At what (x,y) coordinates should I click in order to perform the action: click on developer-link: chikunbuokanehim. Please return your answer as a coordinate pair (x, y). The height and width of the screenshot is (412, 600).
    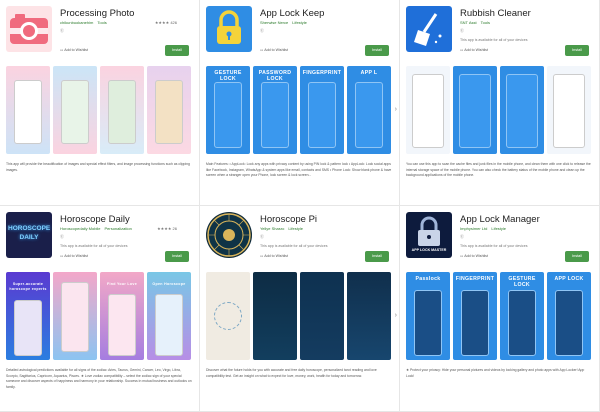
    Looking at the image, I should click on (76, 22).